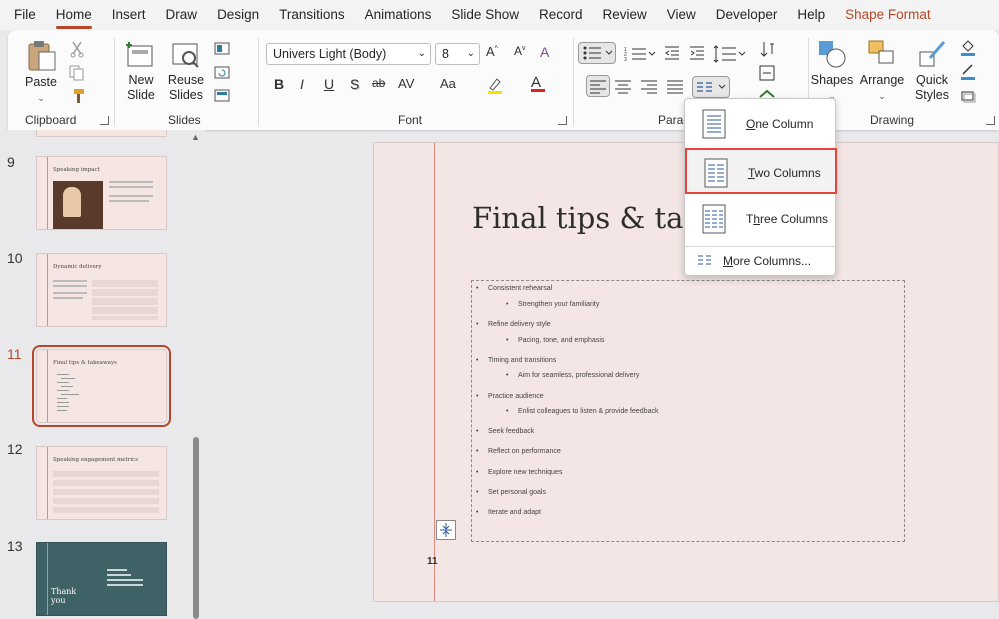 This screenshot has width=999, height=619. I want to click on font-size-select: 8 ⌄, so click(457, 54).